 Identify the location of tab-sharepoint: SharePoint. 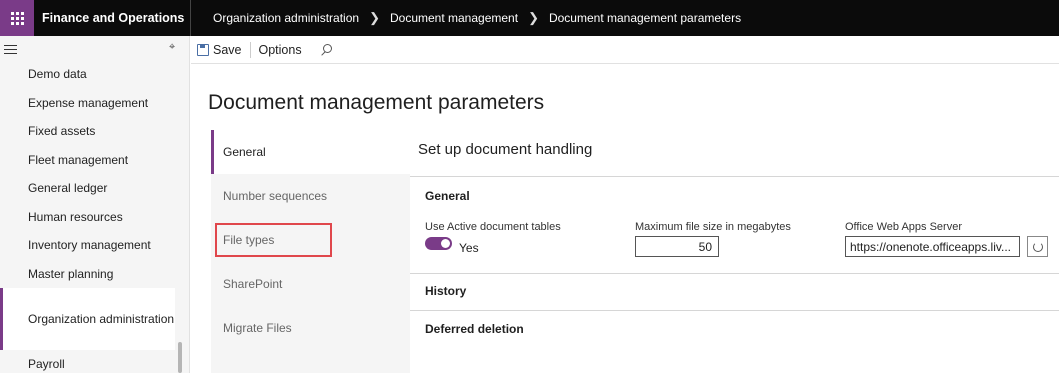
(310, 284).